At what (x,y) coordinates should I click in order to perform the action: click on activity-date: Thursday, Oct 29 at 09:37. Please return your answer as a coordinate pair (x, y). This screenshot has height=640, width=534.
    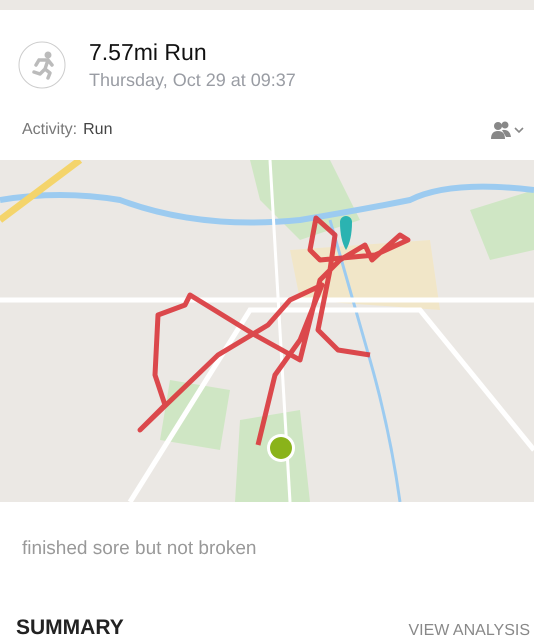
    Looking at the image, I should click on (192, 80).